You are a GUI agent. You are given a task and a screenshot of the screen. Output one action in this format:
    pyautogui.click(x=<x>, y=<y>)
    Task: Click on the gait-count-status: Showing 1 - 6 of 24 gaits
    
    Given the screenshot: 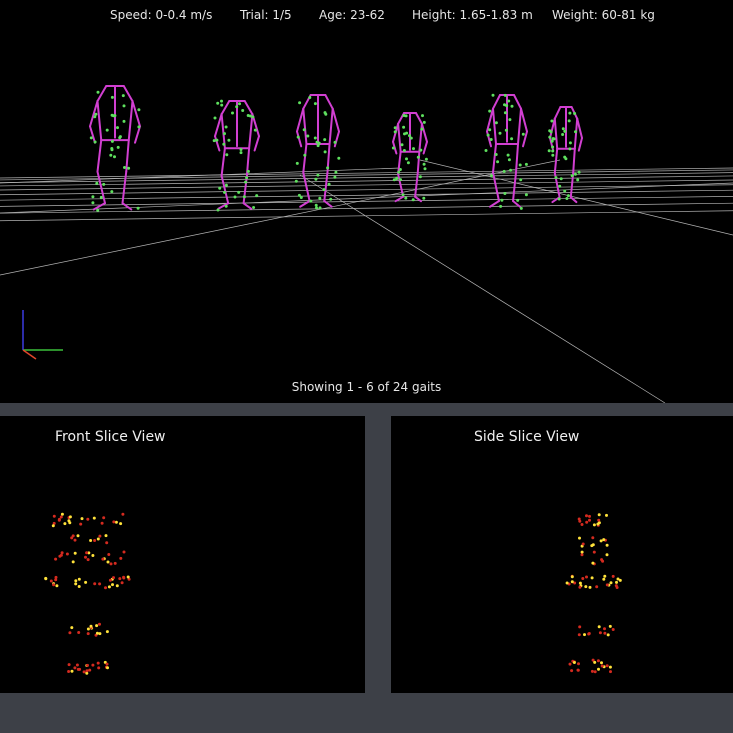 What is the action you would take?
    pyautogui.click(x=366, y=387)
    